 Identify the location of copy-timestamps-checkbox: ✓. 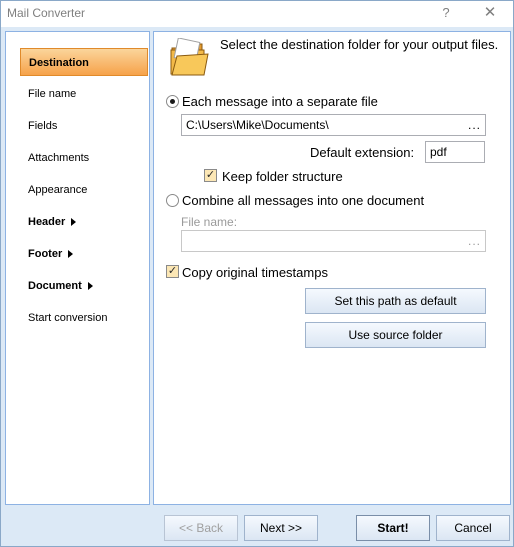
(172, 271).